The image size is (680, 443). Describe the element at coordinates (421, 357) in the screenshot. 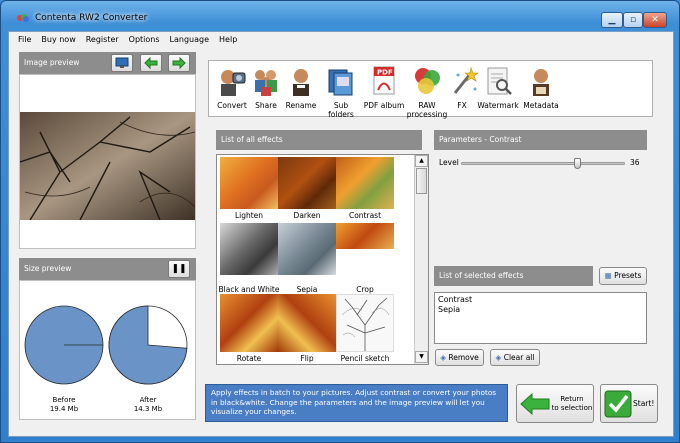

I see `scroll-down-button: ▼` at that location.